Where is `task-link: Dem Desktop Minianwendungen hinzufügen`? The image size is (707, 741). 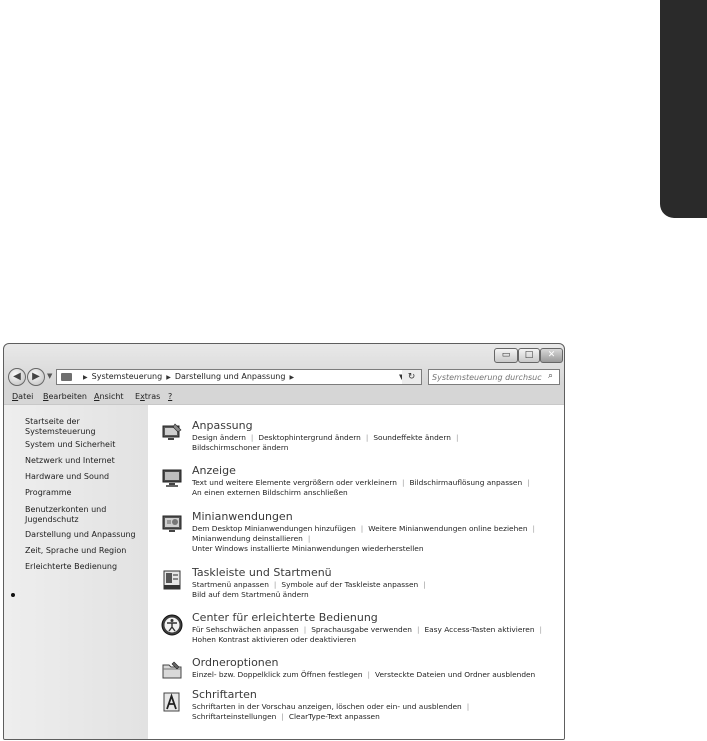
task-link: Dem Desktop Minianwendungen hinzufügen is located at coordinates (274, 528).